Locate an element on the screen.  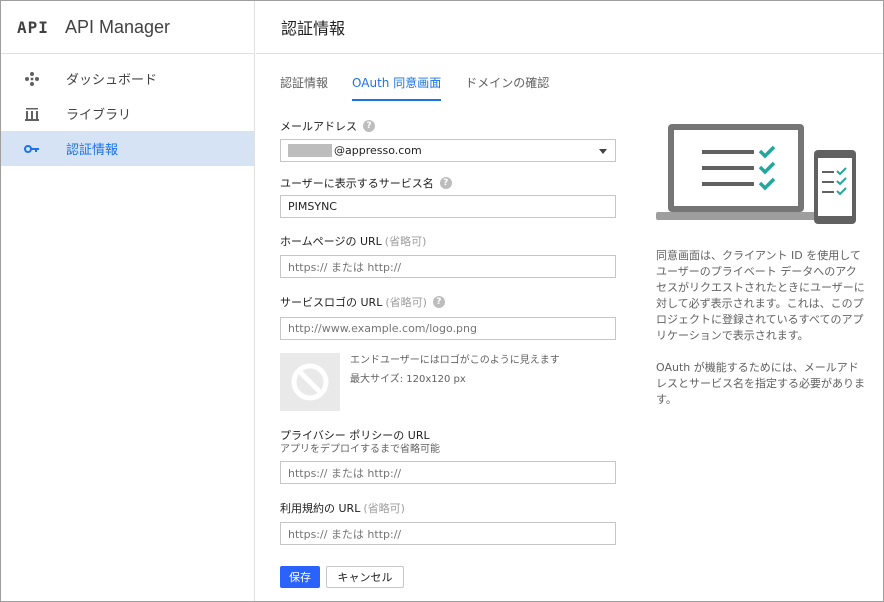
logo-url-label-text: サービスロゴの URL is located at coordinates (331, 302).